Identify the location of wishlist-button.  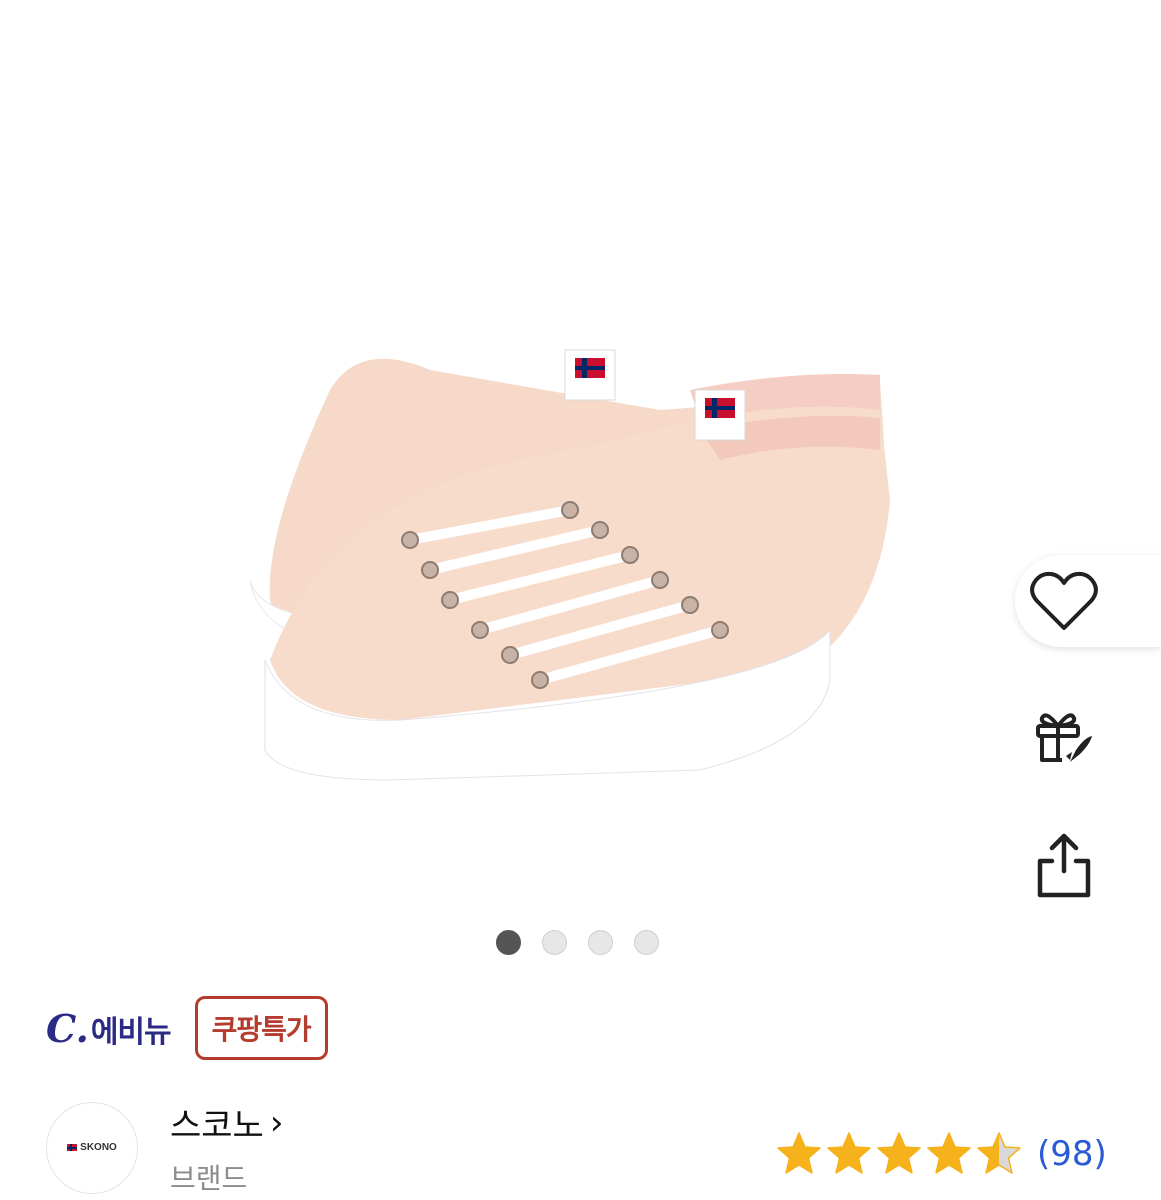
(1088, 601).